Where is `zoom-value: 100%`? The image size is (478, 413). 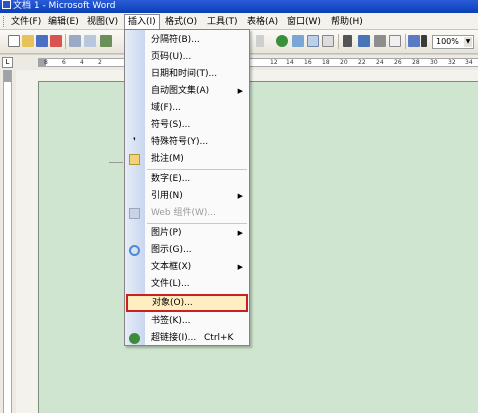
zoom-value: 100% is located at coordinates (447, 41).